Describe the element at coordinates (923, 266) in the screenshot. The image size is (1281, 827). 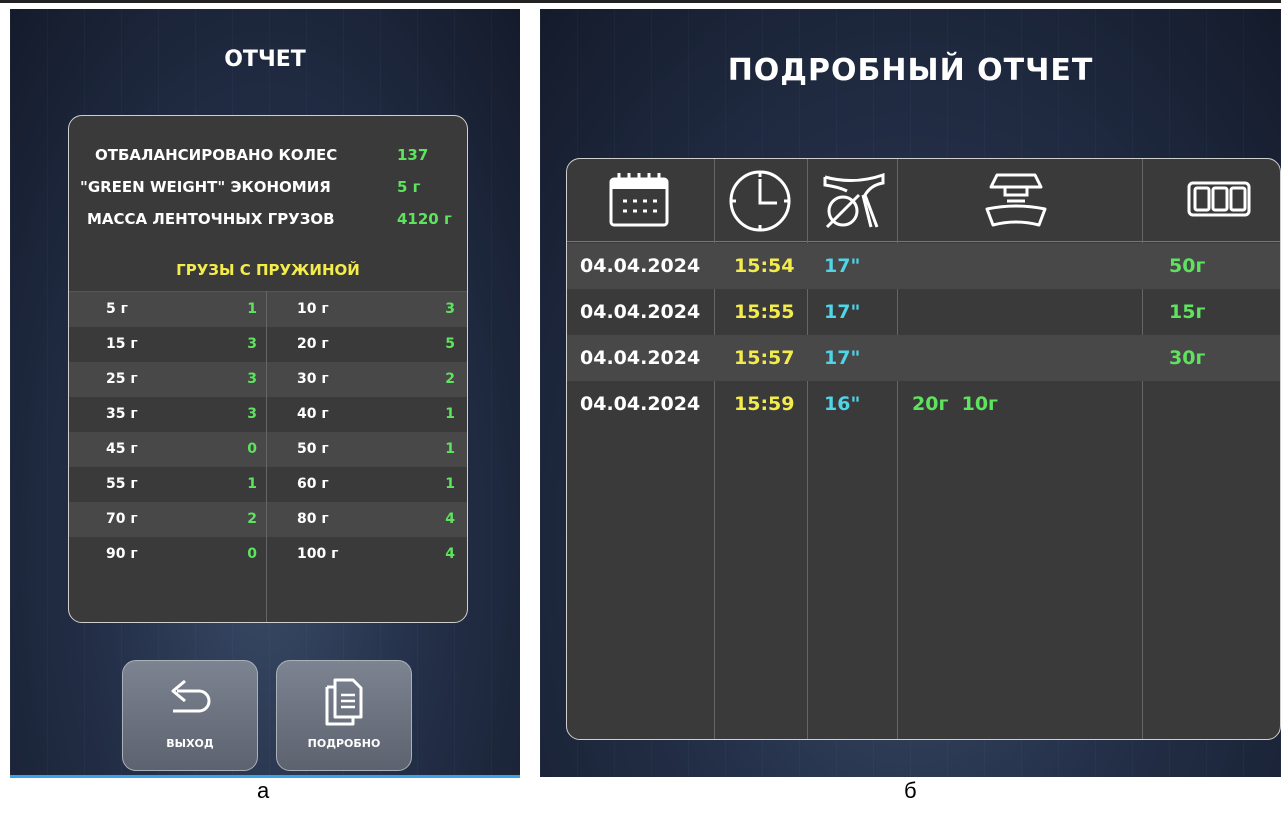
I see `table-row: 04.04.2024 15:54 17" 50г` at that location.